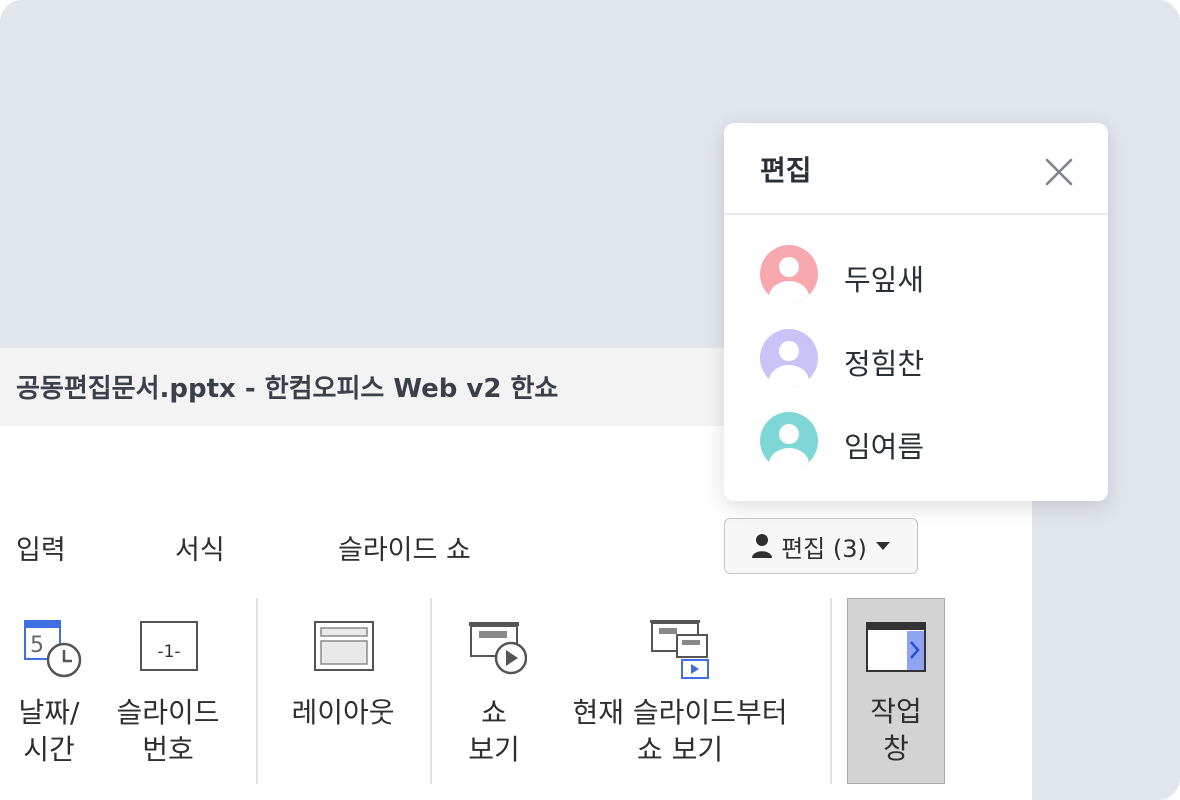 Image resolution: width=1180 pixels, height=800 pixels. Describe the element at coordinates (884, 447) in the screenshot. I see `user-name: 임여름` at that location.